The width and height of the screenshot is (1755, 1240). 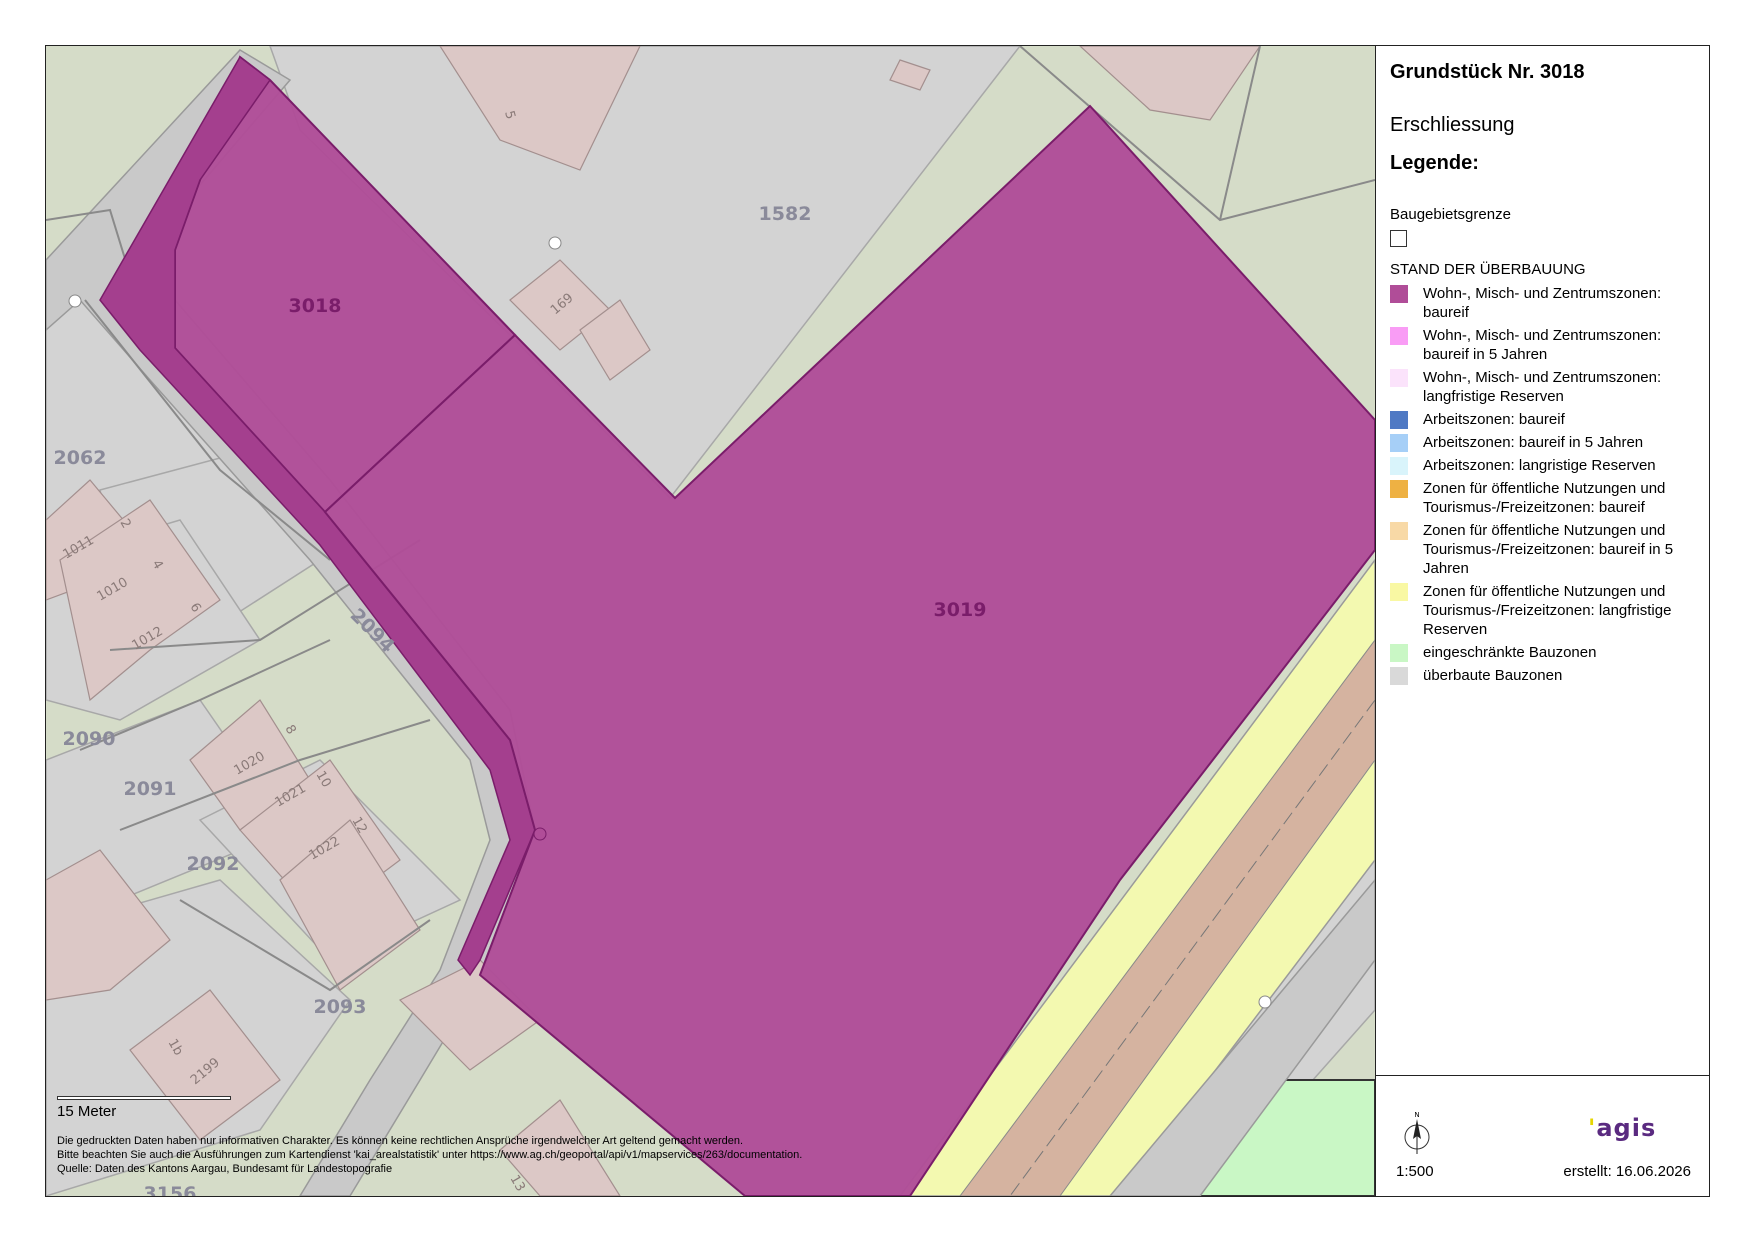 What do you see at coordinates (1542, 1075) in the screenshot?
I see `panel-separator` at bounding box center [1542, 1075].